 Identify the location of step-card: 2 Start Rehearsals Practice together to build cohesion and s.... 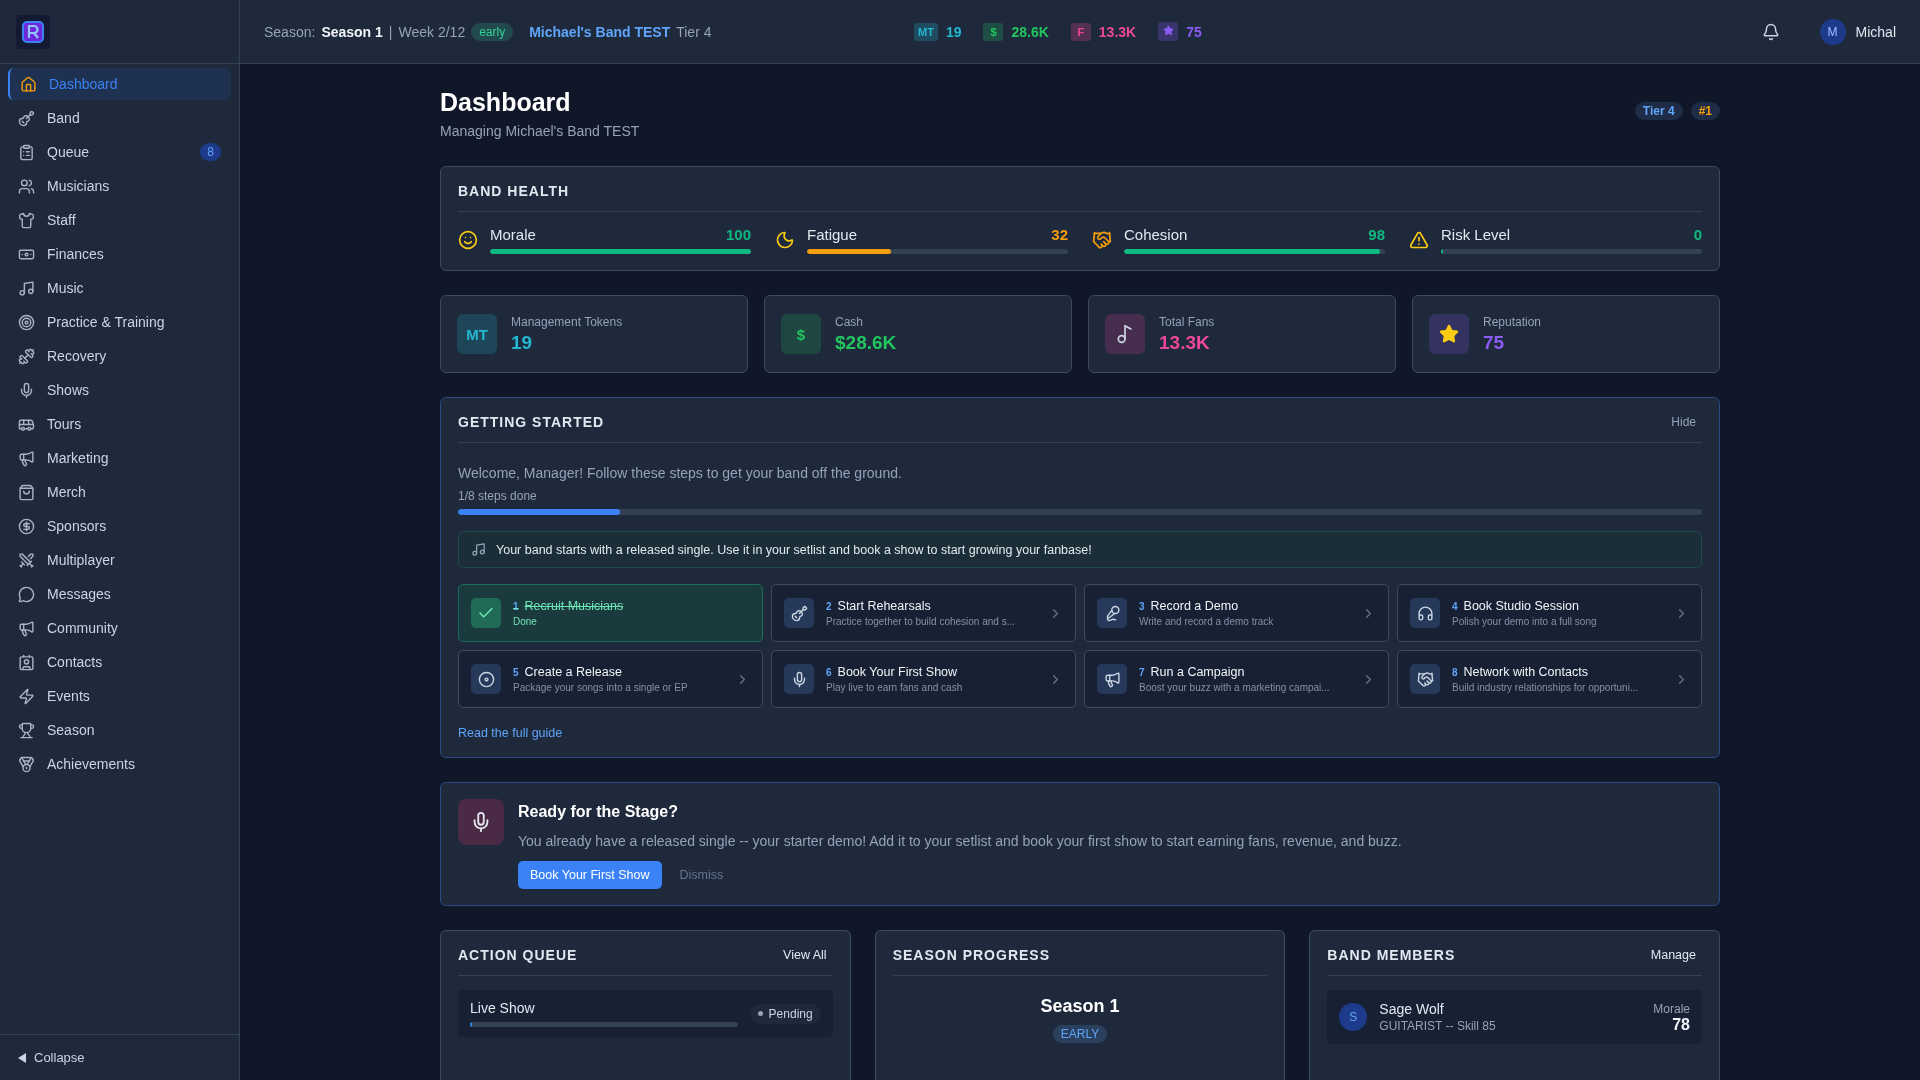
(923, 613).